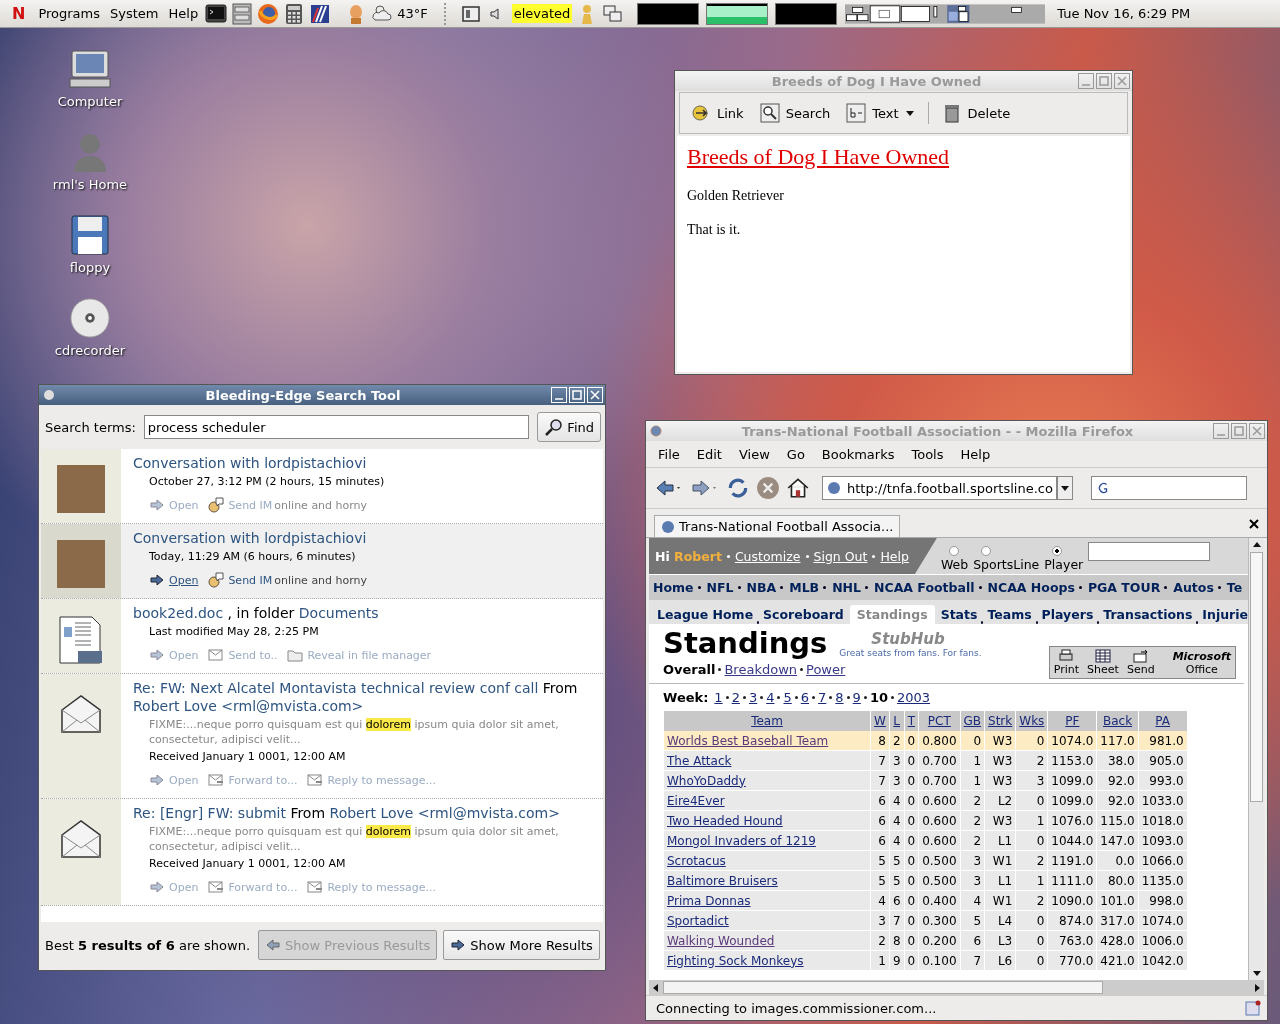 Image resolution: width=1280 pixels, height=1024 pixels. I want to click on office-logo: Microsoft Office, so click(1201, 662).